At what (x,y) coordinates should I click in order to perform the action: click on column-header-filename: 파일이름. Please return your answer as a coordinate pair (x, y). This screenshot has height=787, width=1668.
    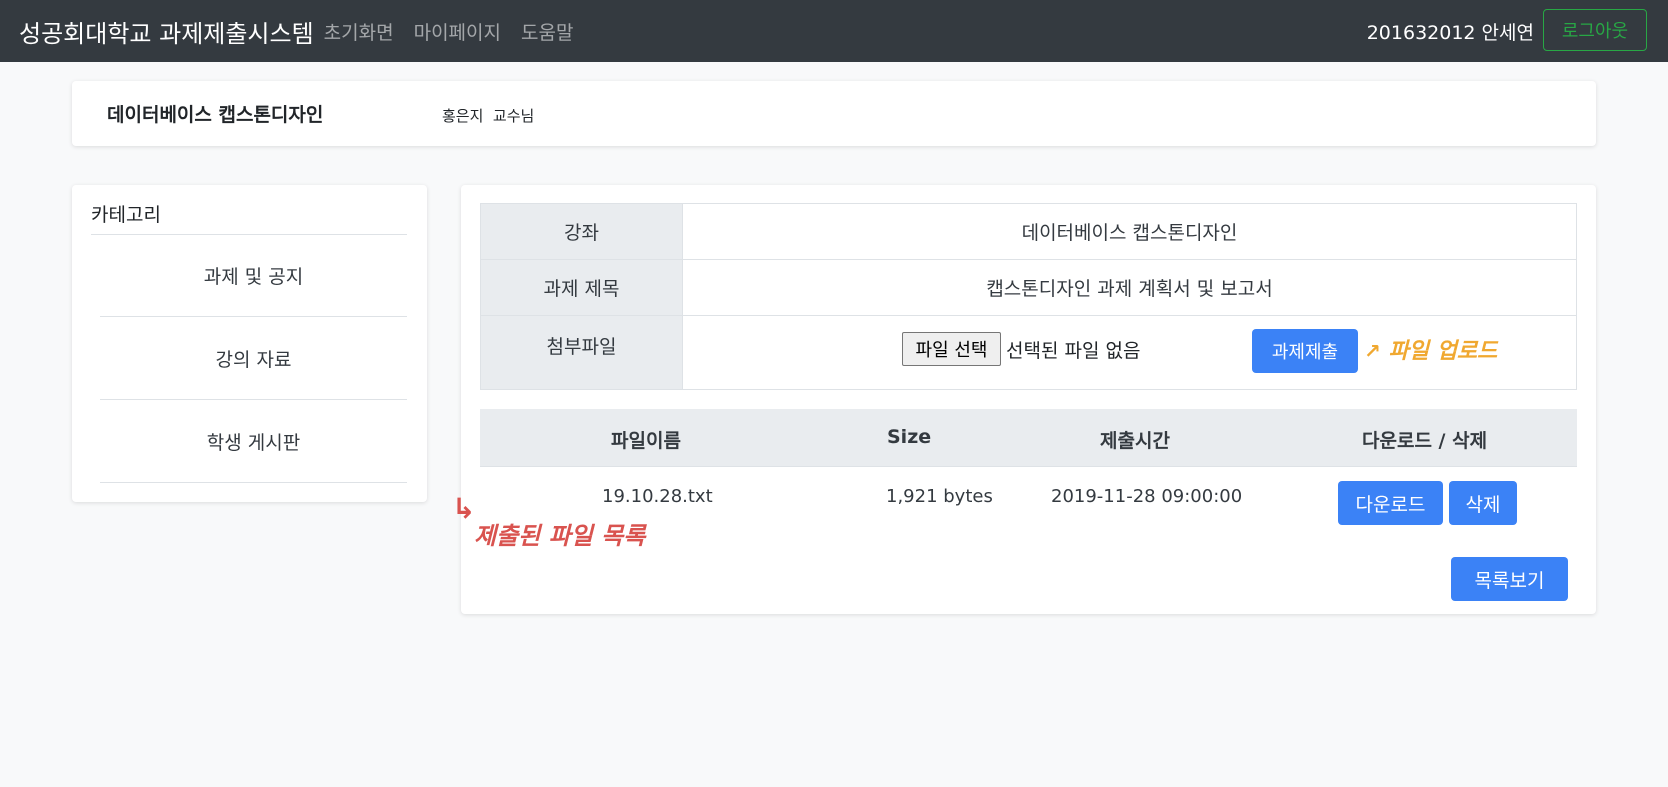
    Looking at the image, I should click on (646, 441).